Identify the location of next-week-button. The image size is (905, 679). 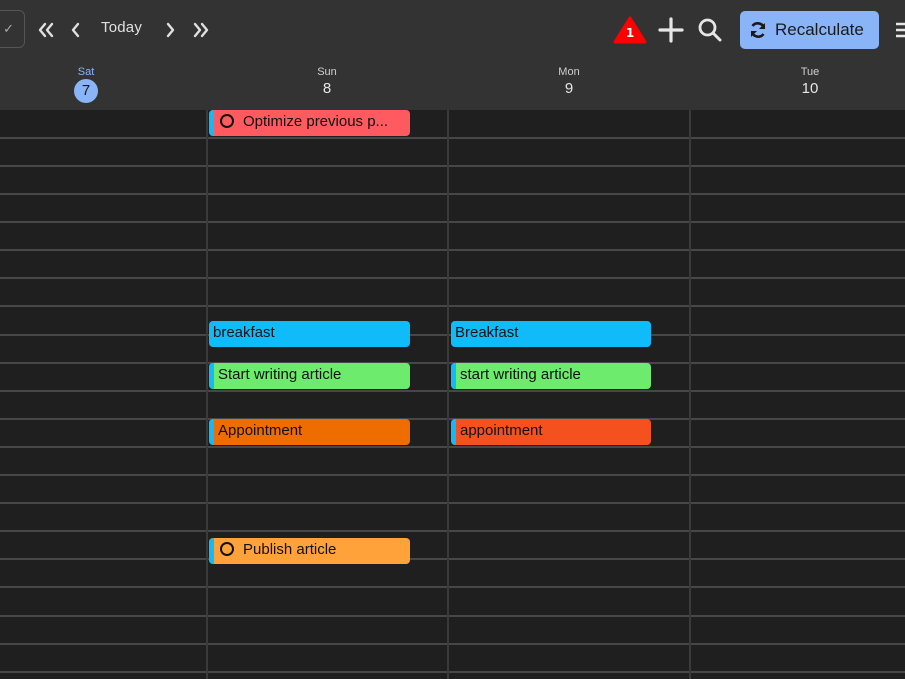
(201, 30).